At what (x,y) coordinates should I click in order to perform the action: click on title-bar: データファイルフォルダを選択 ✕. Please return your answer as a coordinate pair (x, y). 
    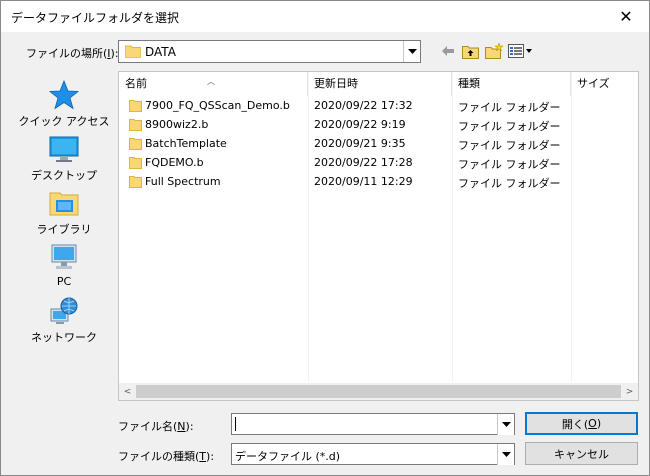
    Looking at the image, I should click on (325, 16).